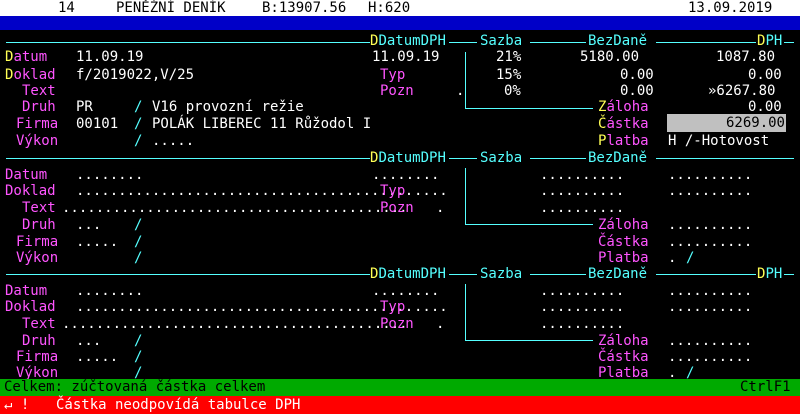 The image size is (800, 414). I want to click on status-shortcut: CtrlF1, so click(765, 387).